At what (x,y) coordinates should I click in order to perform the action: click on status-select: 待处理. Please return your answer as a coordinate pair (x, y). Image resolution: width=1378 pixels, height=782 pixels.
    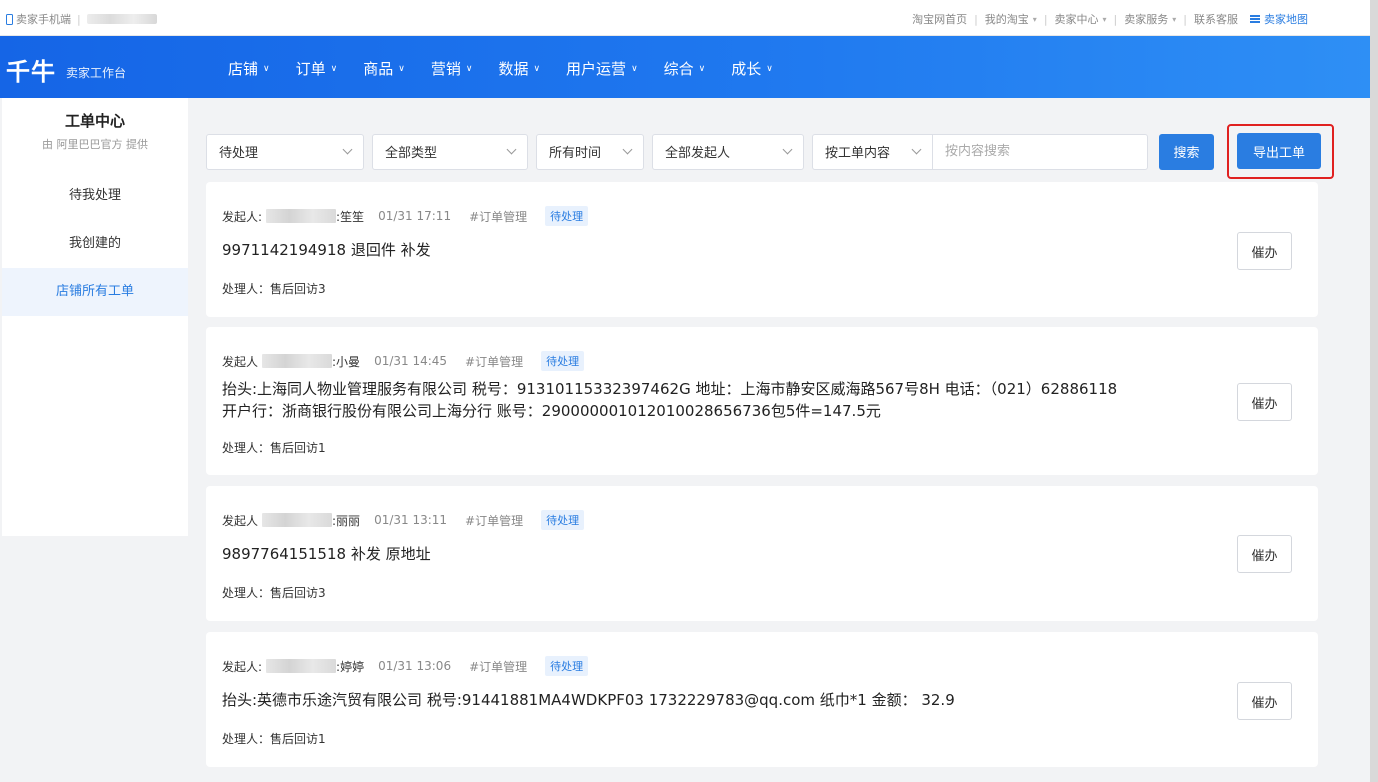
    Looking at the image, I should click on (285, 151).